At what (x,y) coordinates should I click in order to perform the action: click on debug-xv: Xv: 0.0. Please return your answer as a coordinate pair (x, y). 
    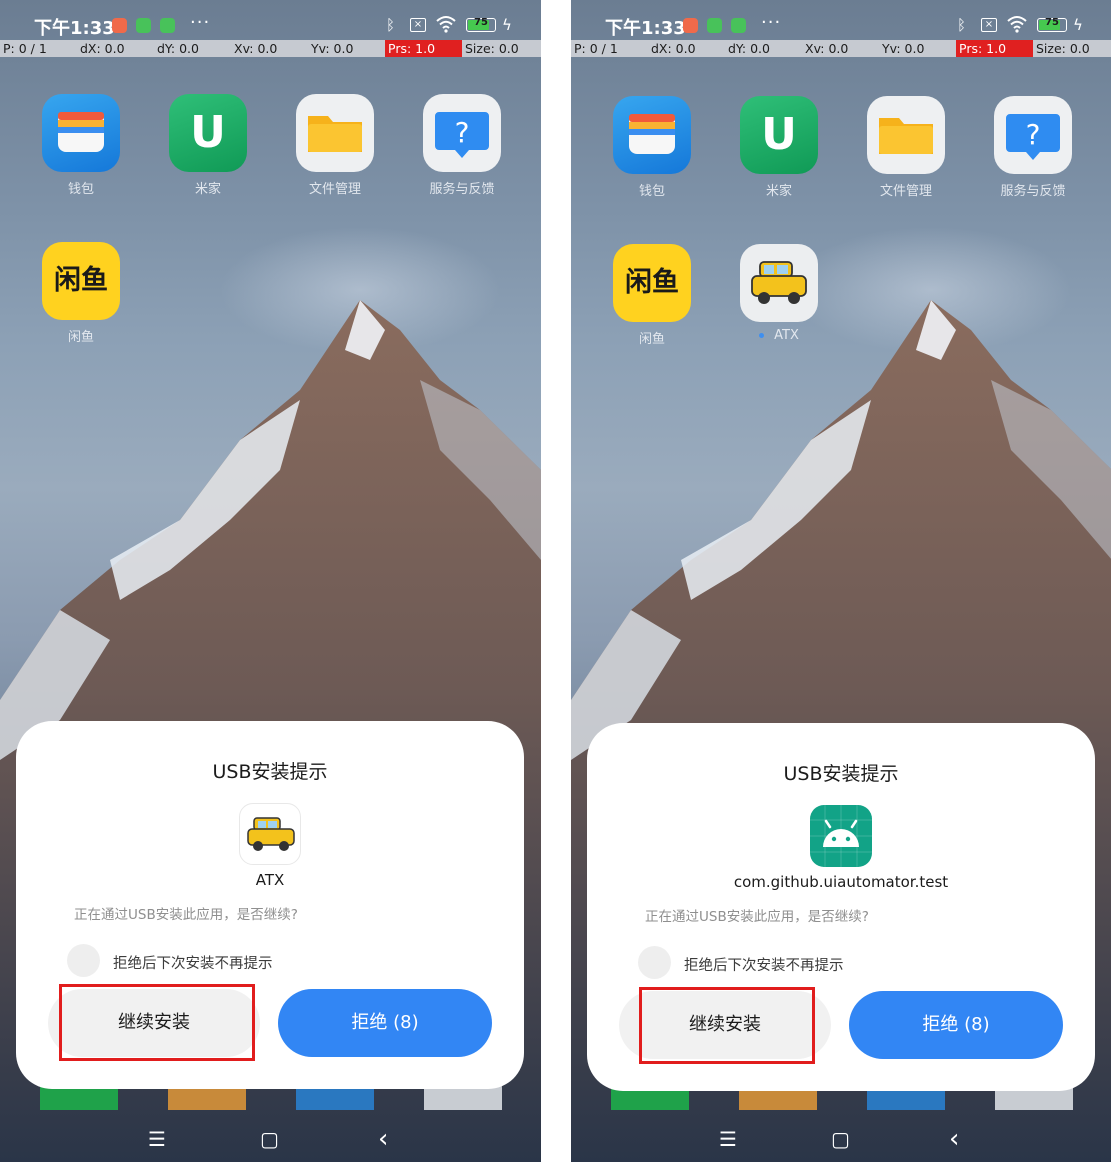
    Looking at the image, I should click on (256, 48).